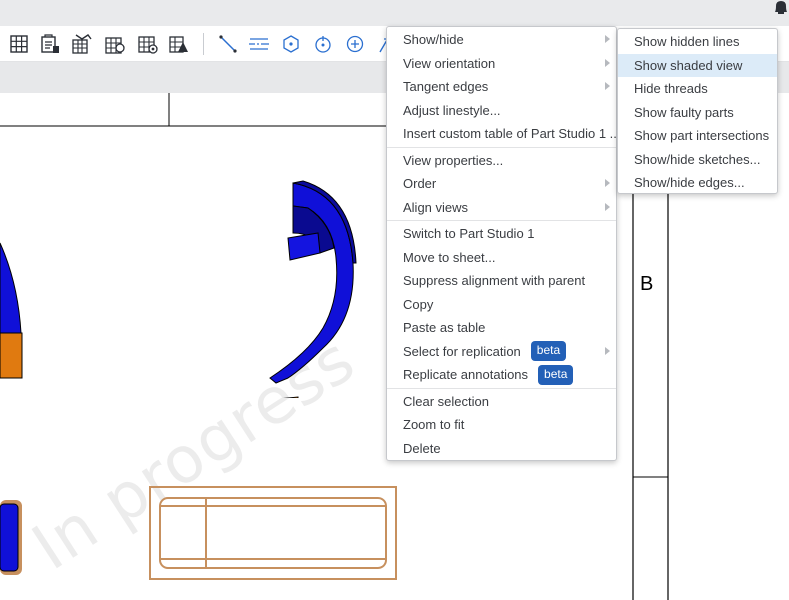 The image size is (789, 600). What do you see at coordinates (434, 424) in the screenshot?
I see `menu-item-label: Zoom to fit` at bounding box center [434, 424].